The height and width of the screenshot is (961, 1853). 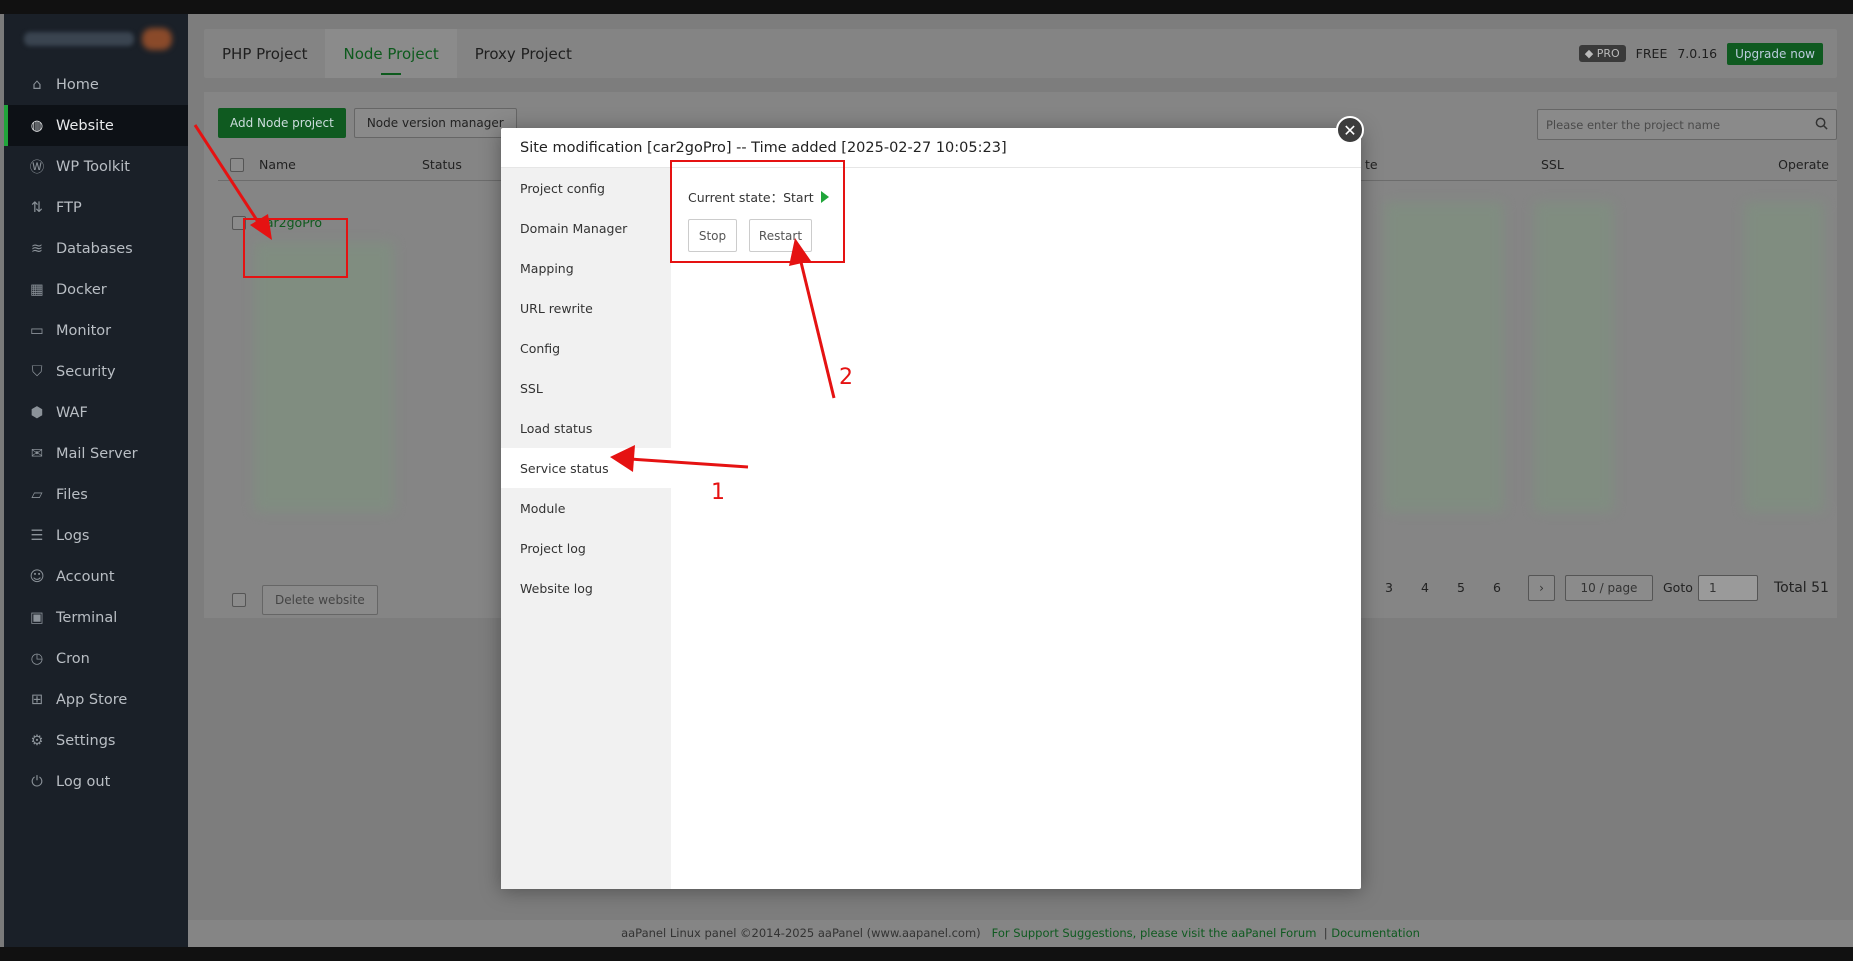 I want to click on pro-badge: ◆ PRO, so click(x=1602, y=53).